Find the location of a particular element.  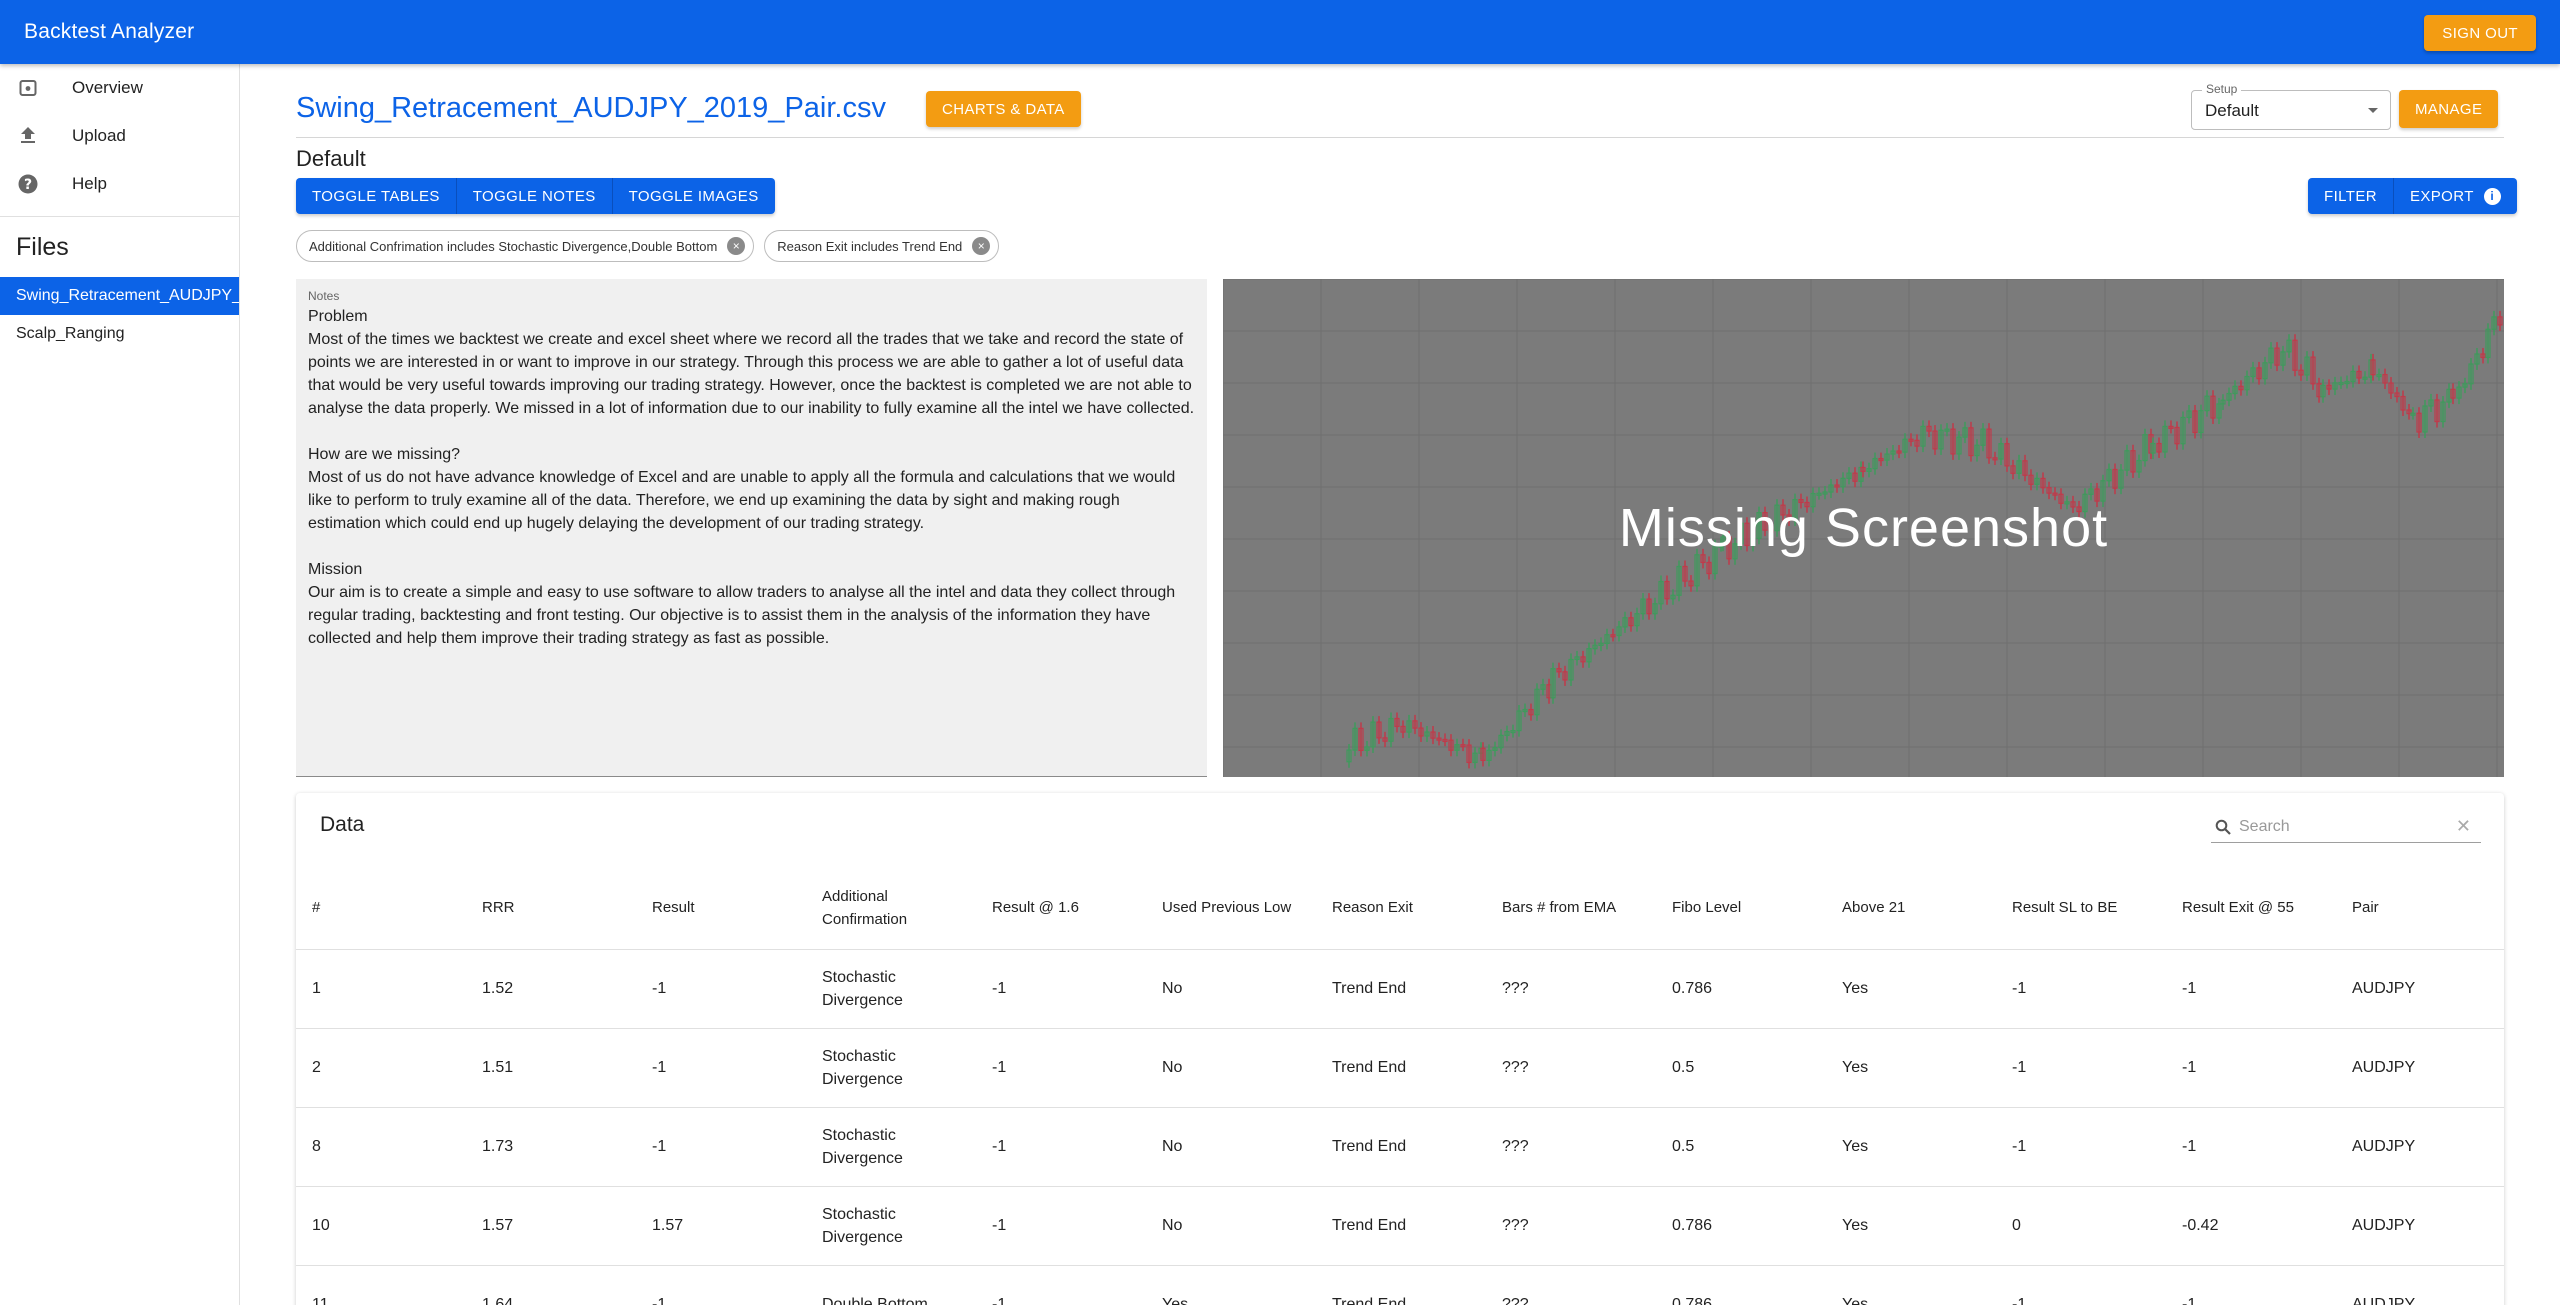

export-button: EXPORT i is located at coordinates (2455, 196).